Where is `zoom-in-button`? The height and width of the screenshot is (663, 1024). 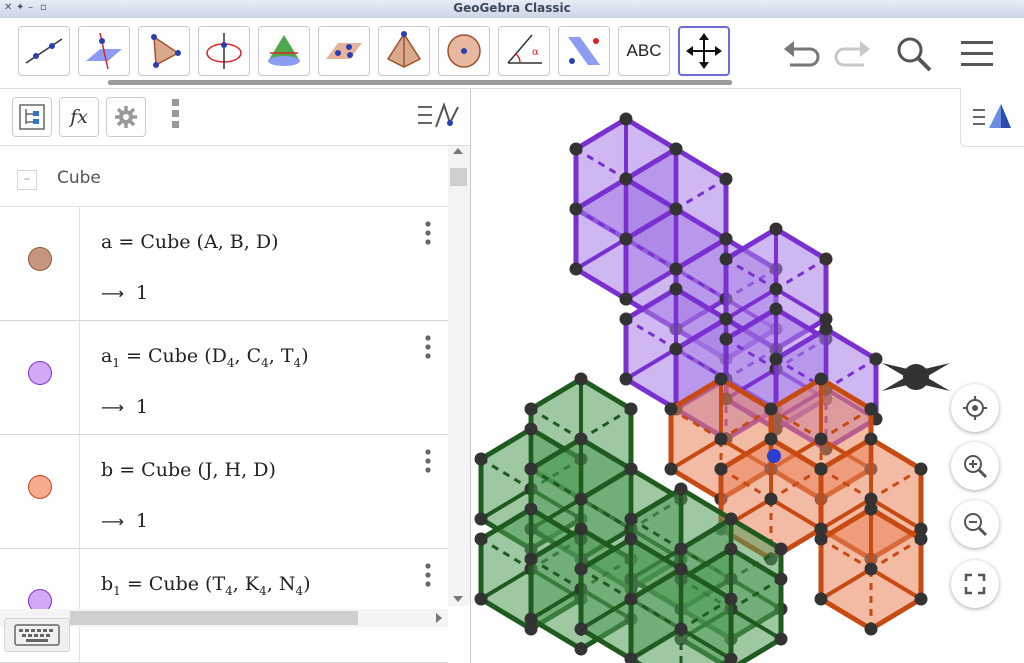
zoom-in-button is located at coordinates (975, 466).